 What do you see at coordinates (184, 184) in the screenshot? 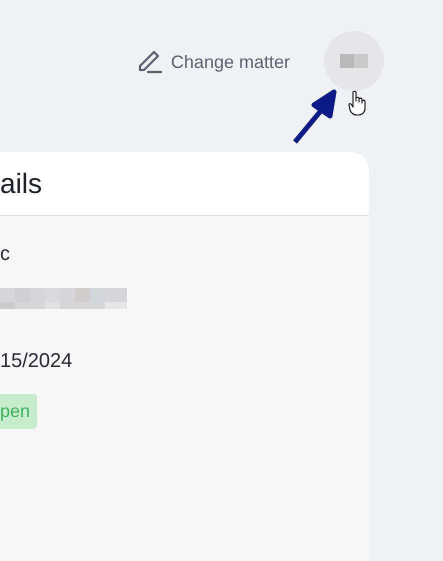
I see `card-title: ails` at bounding box center [184, 184].